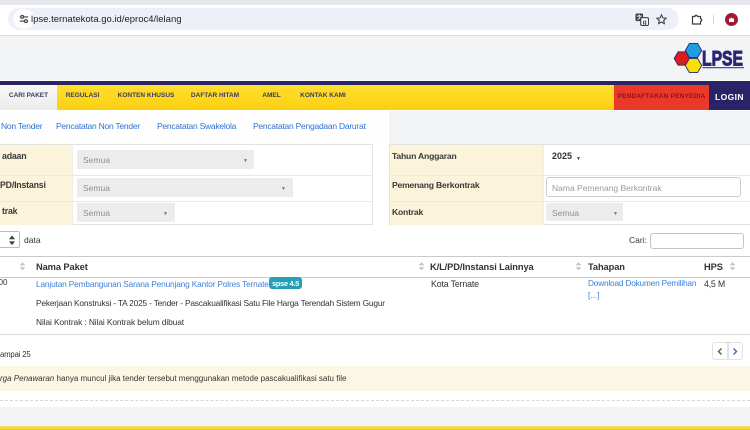 This screenshot has width=750, height=430. Describe the element at coordinates (645, 22) in the screenshot. I see `svg-text: g` at that location.